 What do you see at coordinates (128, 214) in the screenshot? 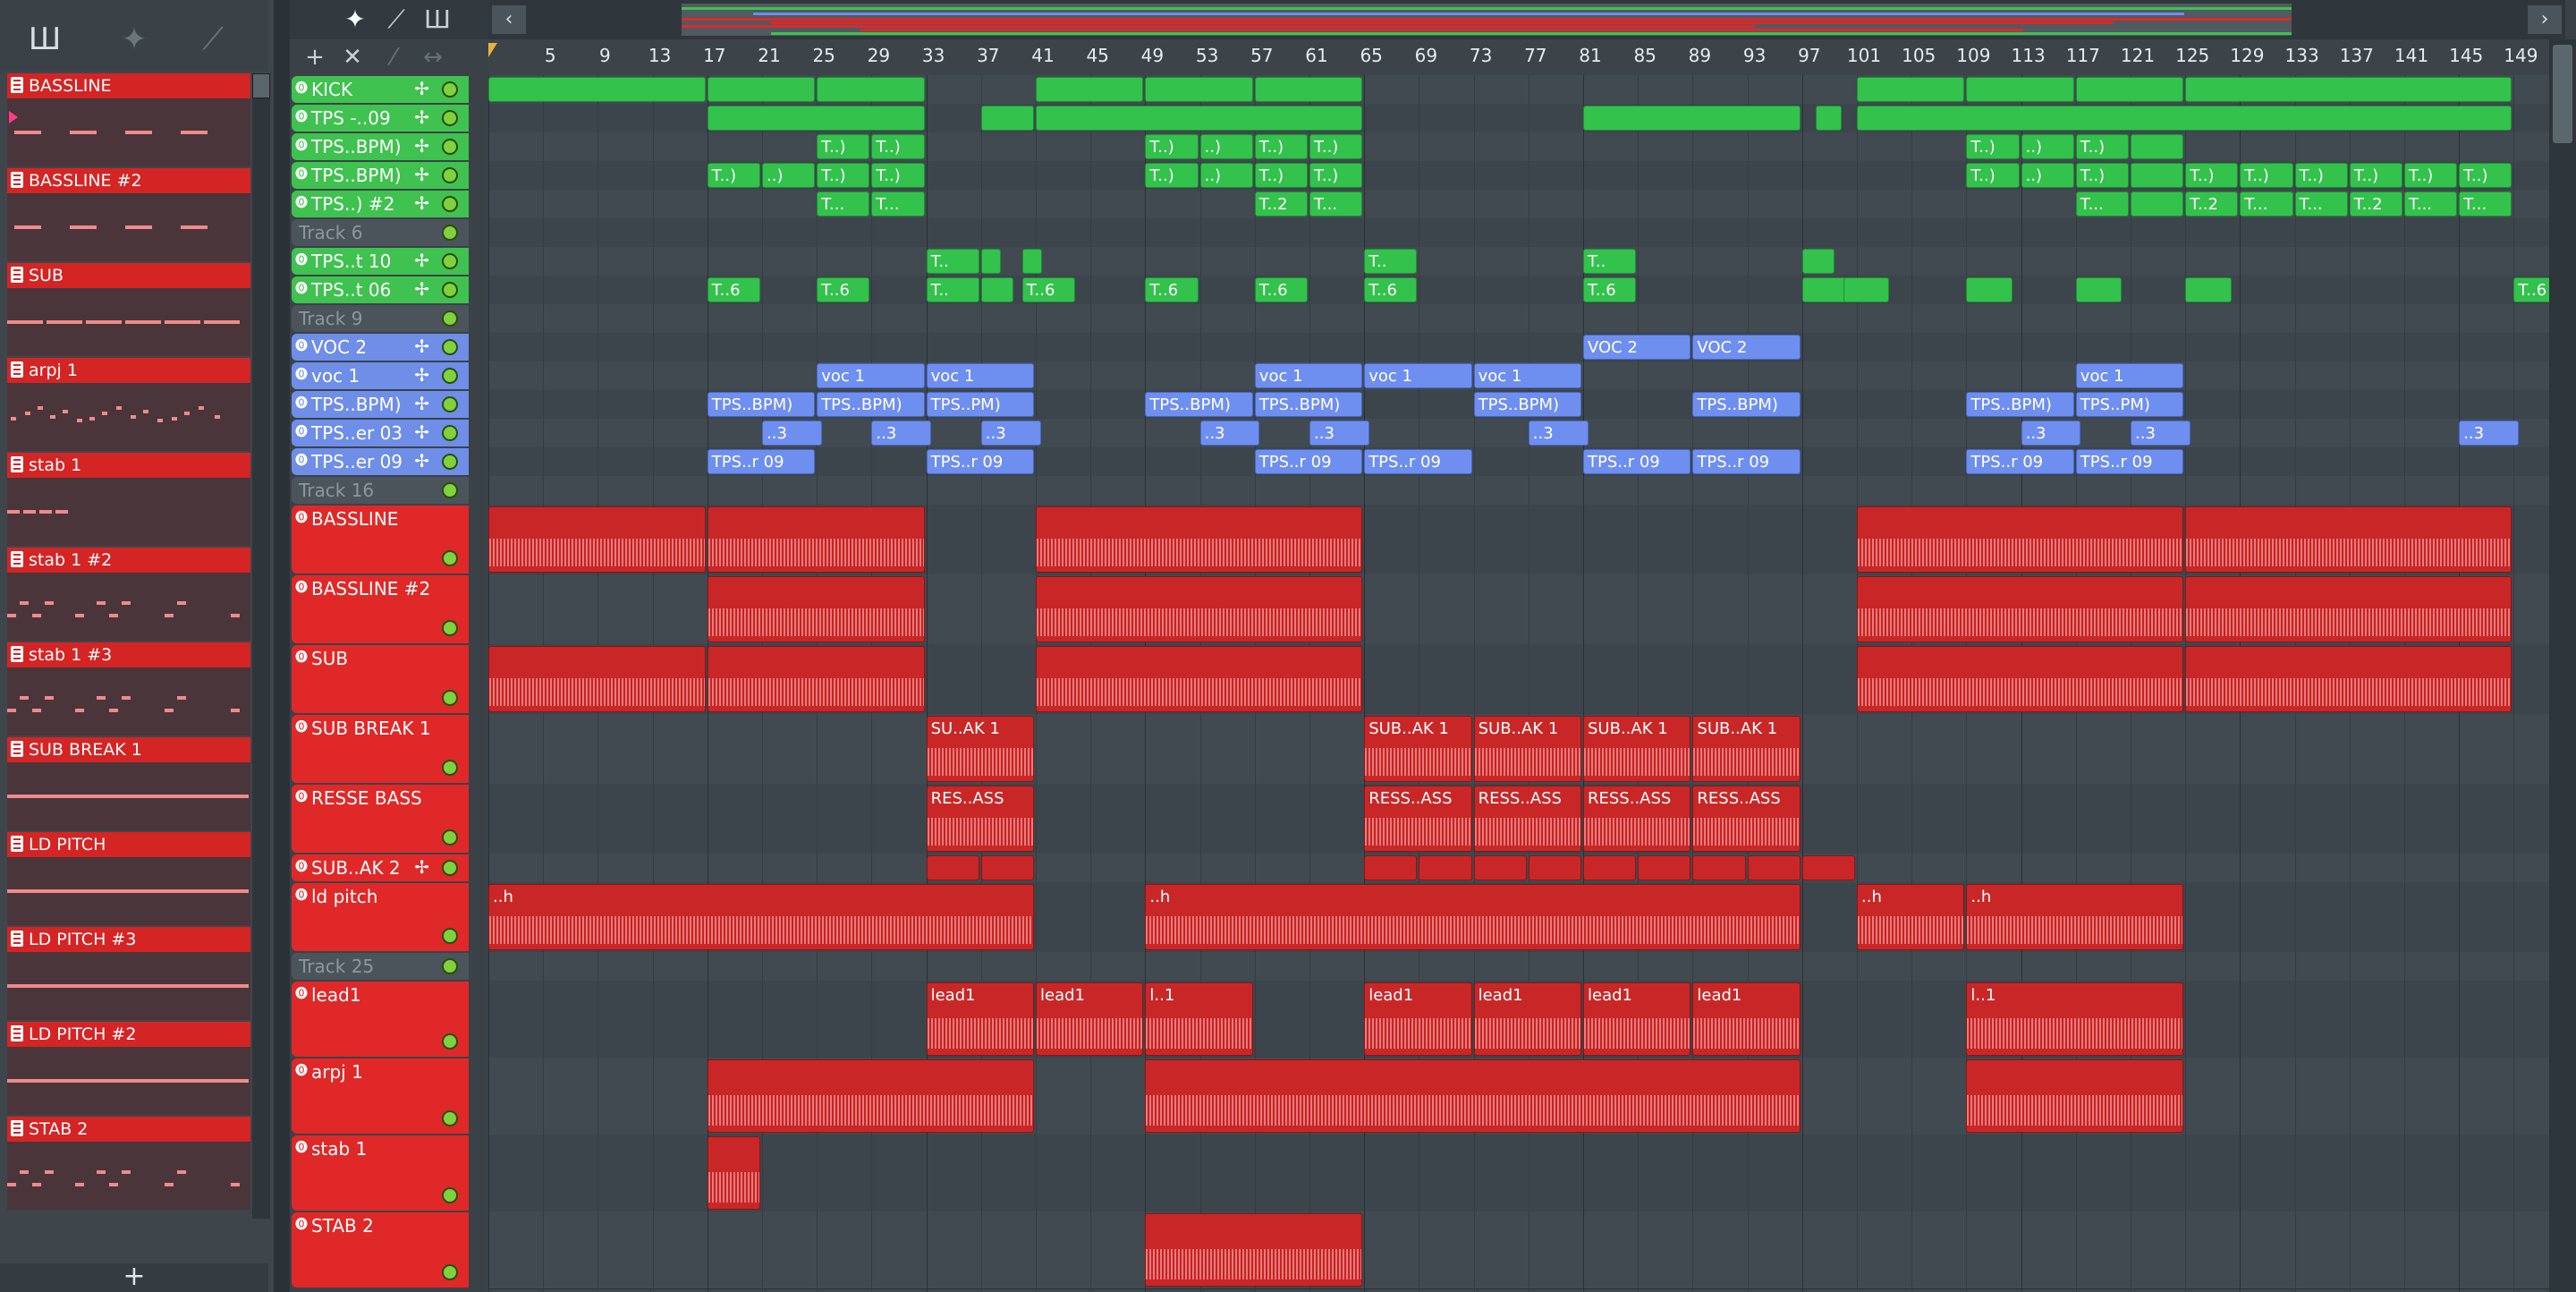
I see `clip-source-item: BASSLINE #2` at bounding box center [128, 214].